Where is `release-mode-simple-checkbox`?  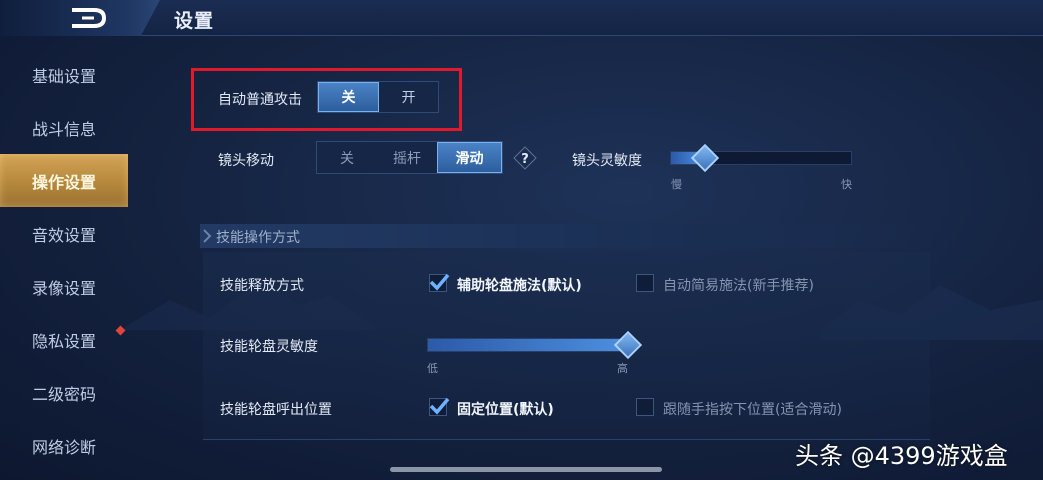 release-mode-simple-checkbox is located at coordinates (645, 283).